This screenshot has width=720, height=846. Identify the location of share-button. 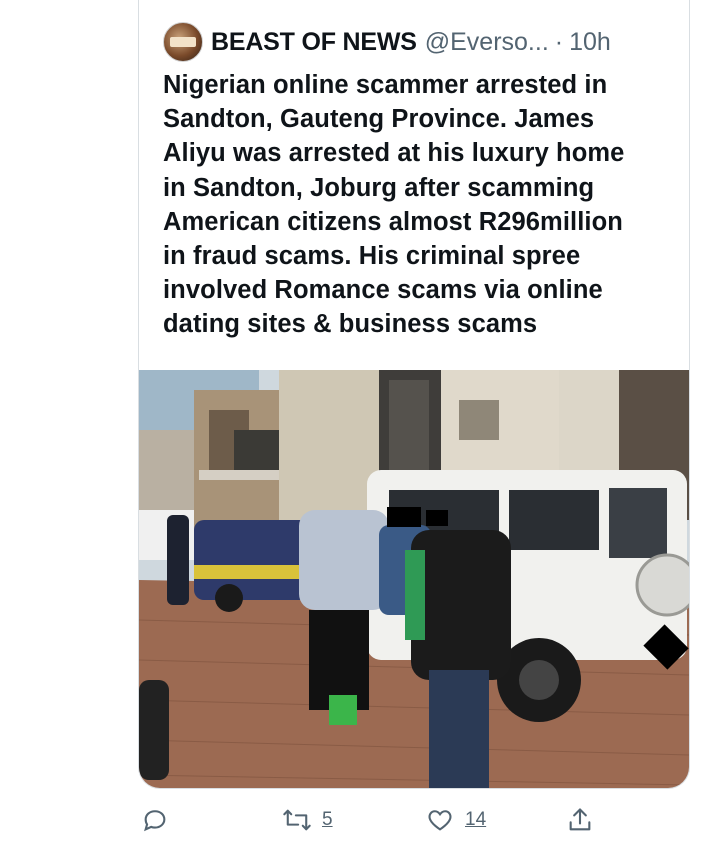
(580, 820).